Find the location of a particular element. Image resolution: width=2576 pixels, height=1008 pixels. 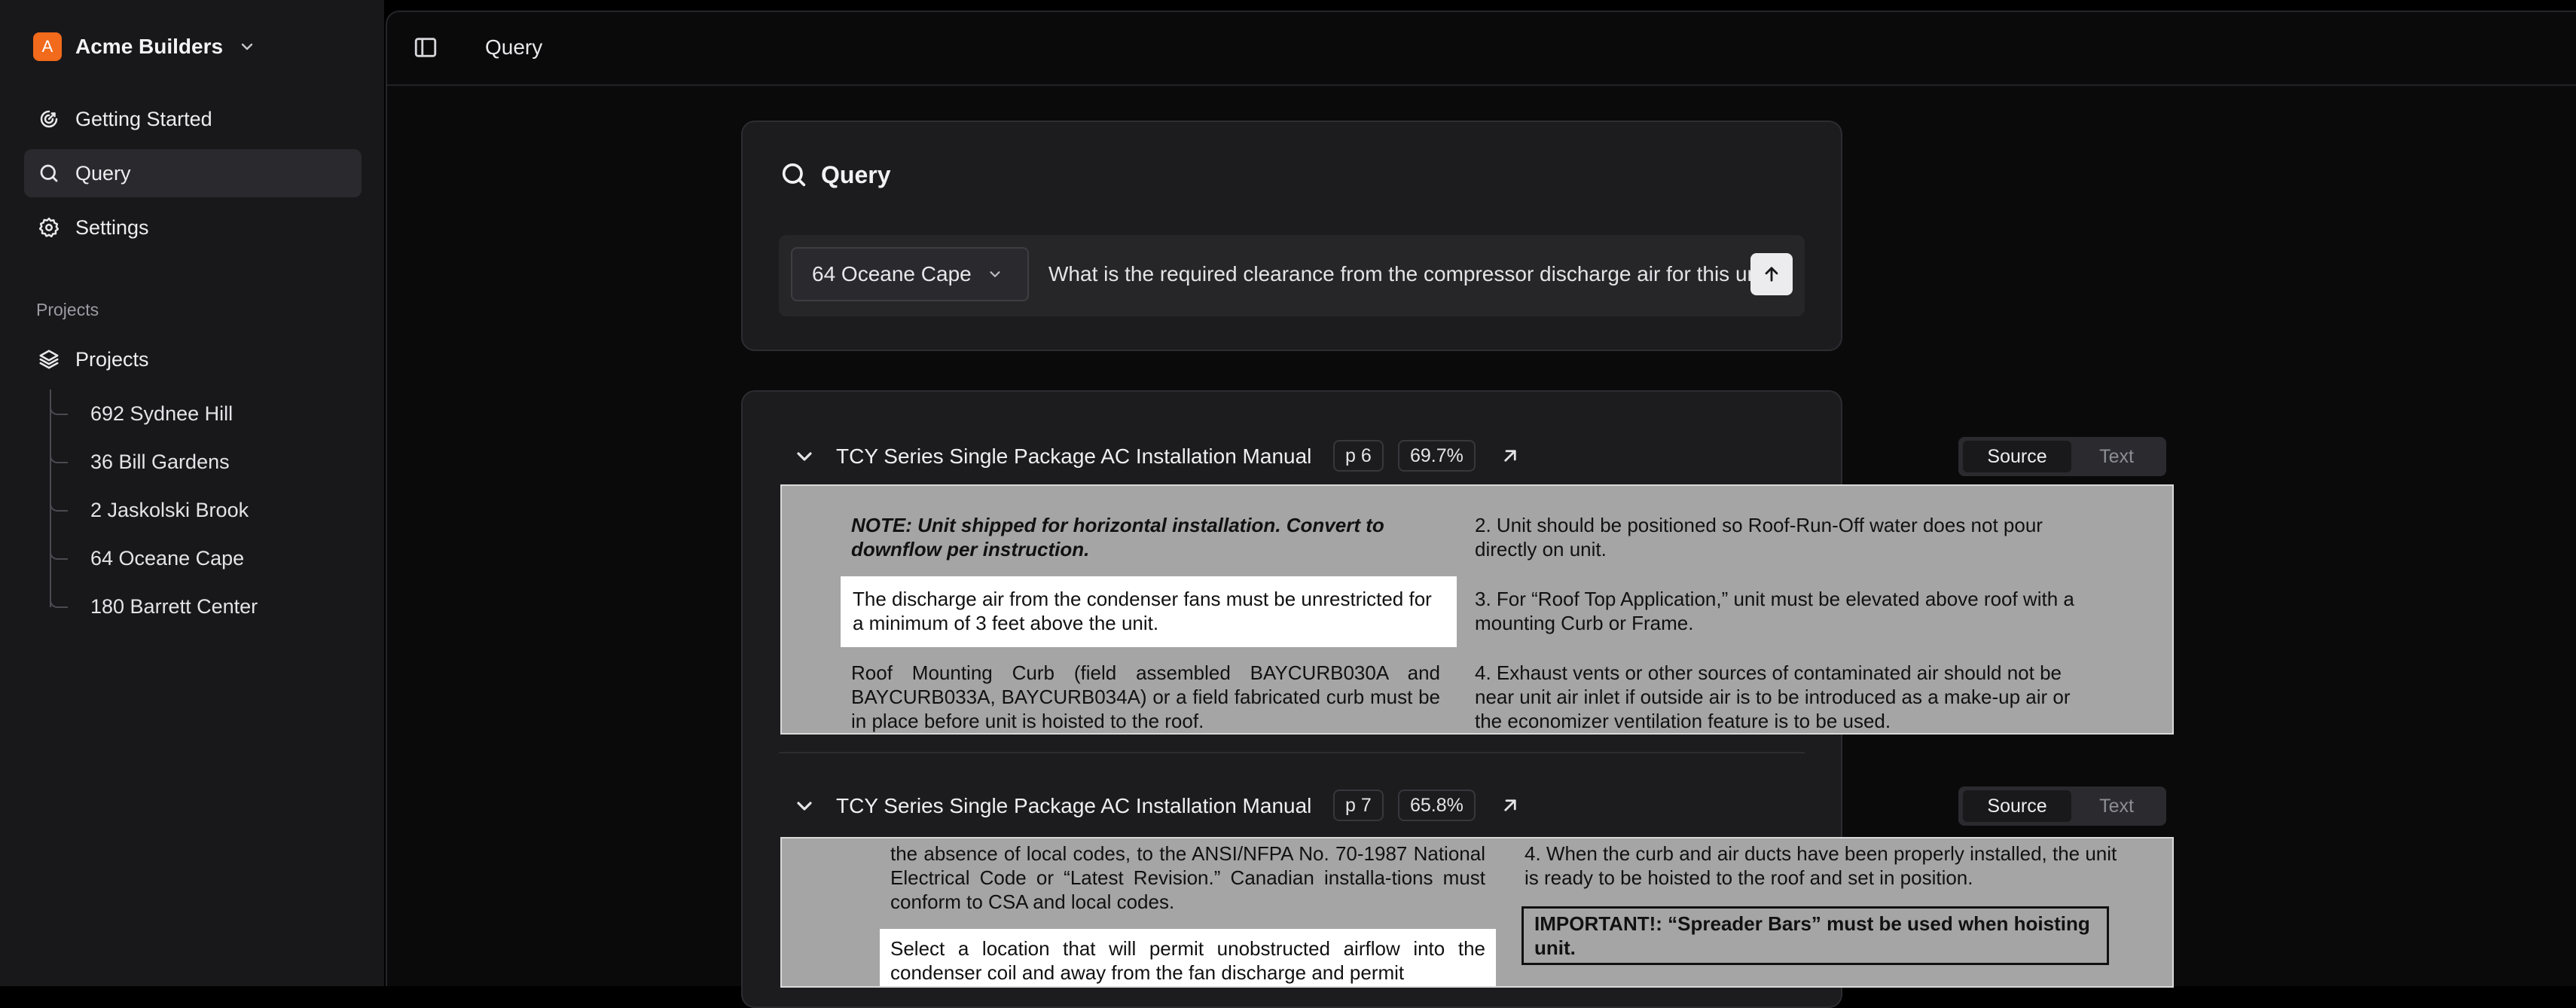

project-item: 36 Bill Gardens is located at coordinates (208, 462).